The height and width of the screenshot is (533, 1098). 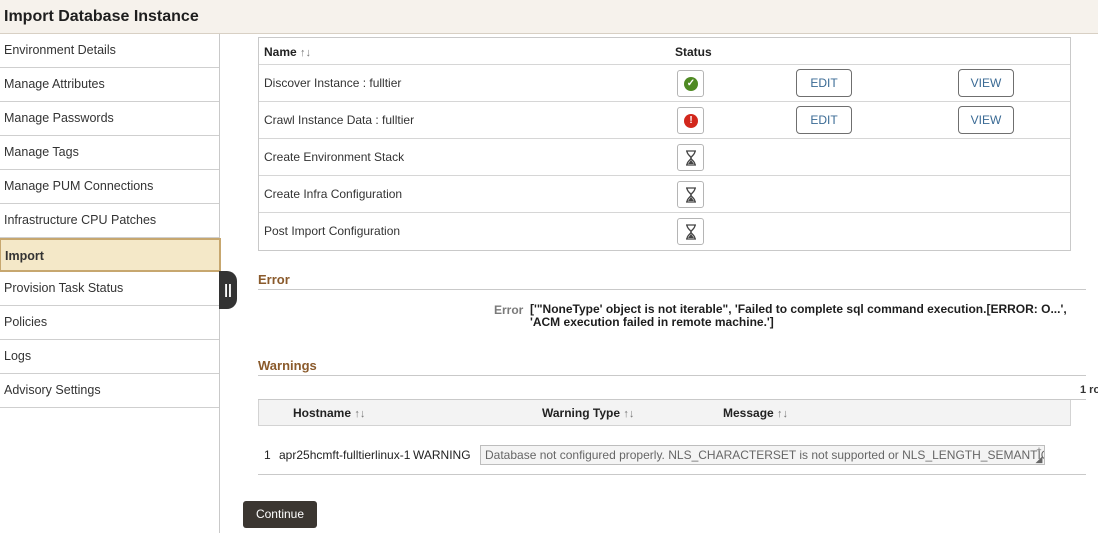 What do you see at coordinates (109, 323) in the screenshot?
I see `sidebar-item-policies: Policies` at bounding box center [109, 323].